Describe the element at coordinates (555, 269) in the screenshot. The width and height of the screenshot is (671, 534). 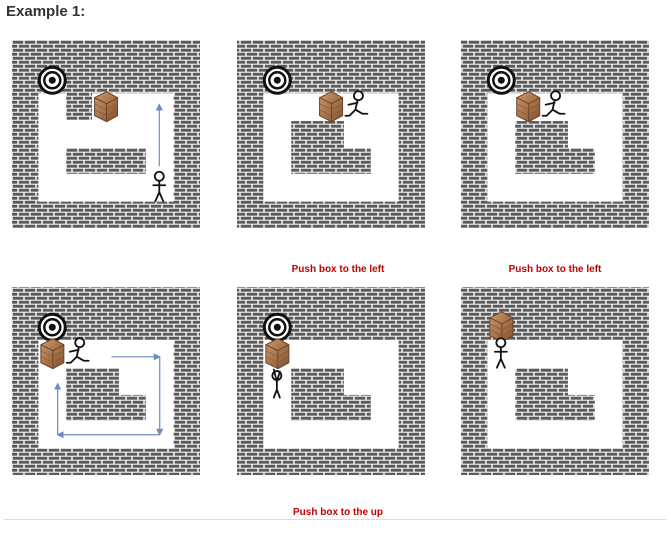
I see `caption-panel-3: Push box to the left` at that location.